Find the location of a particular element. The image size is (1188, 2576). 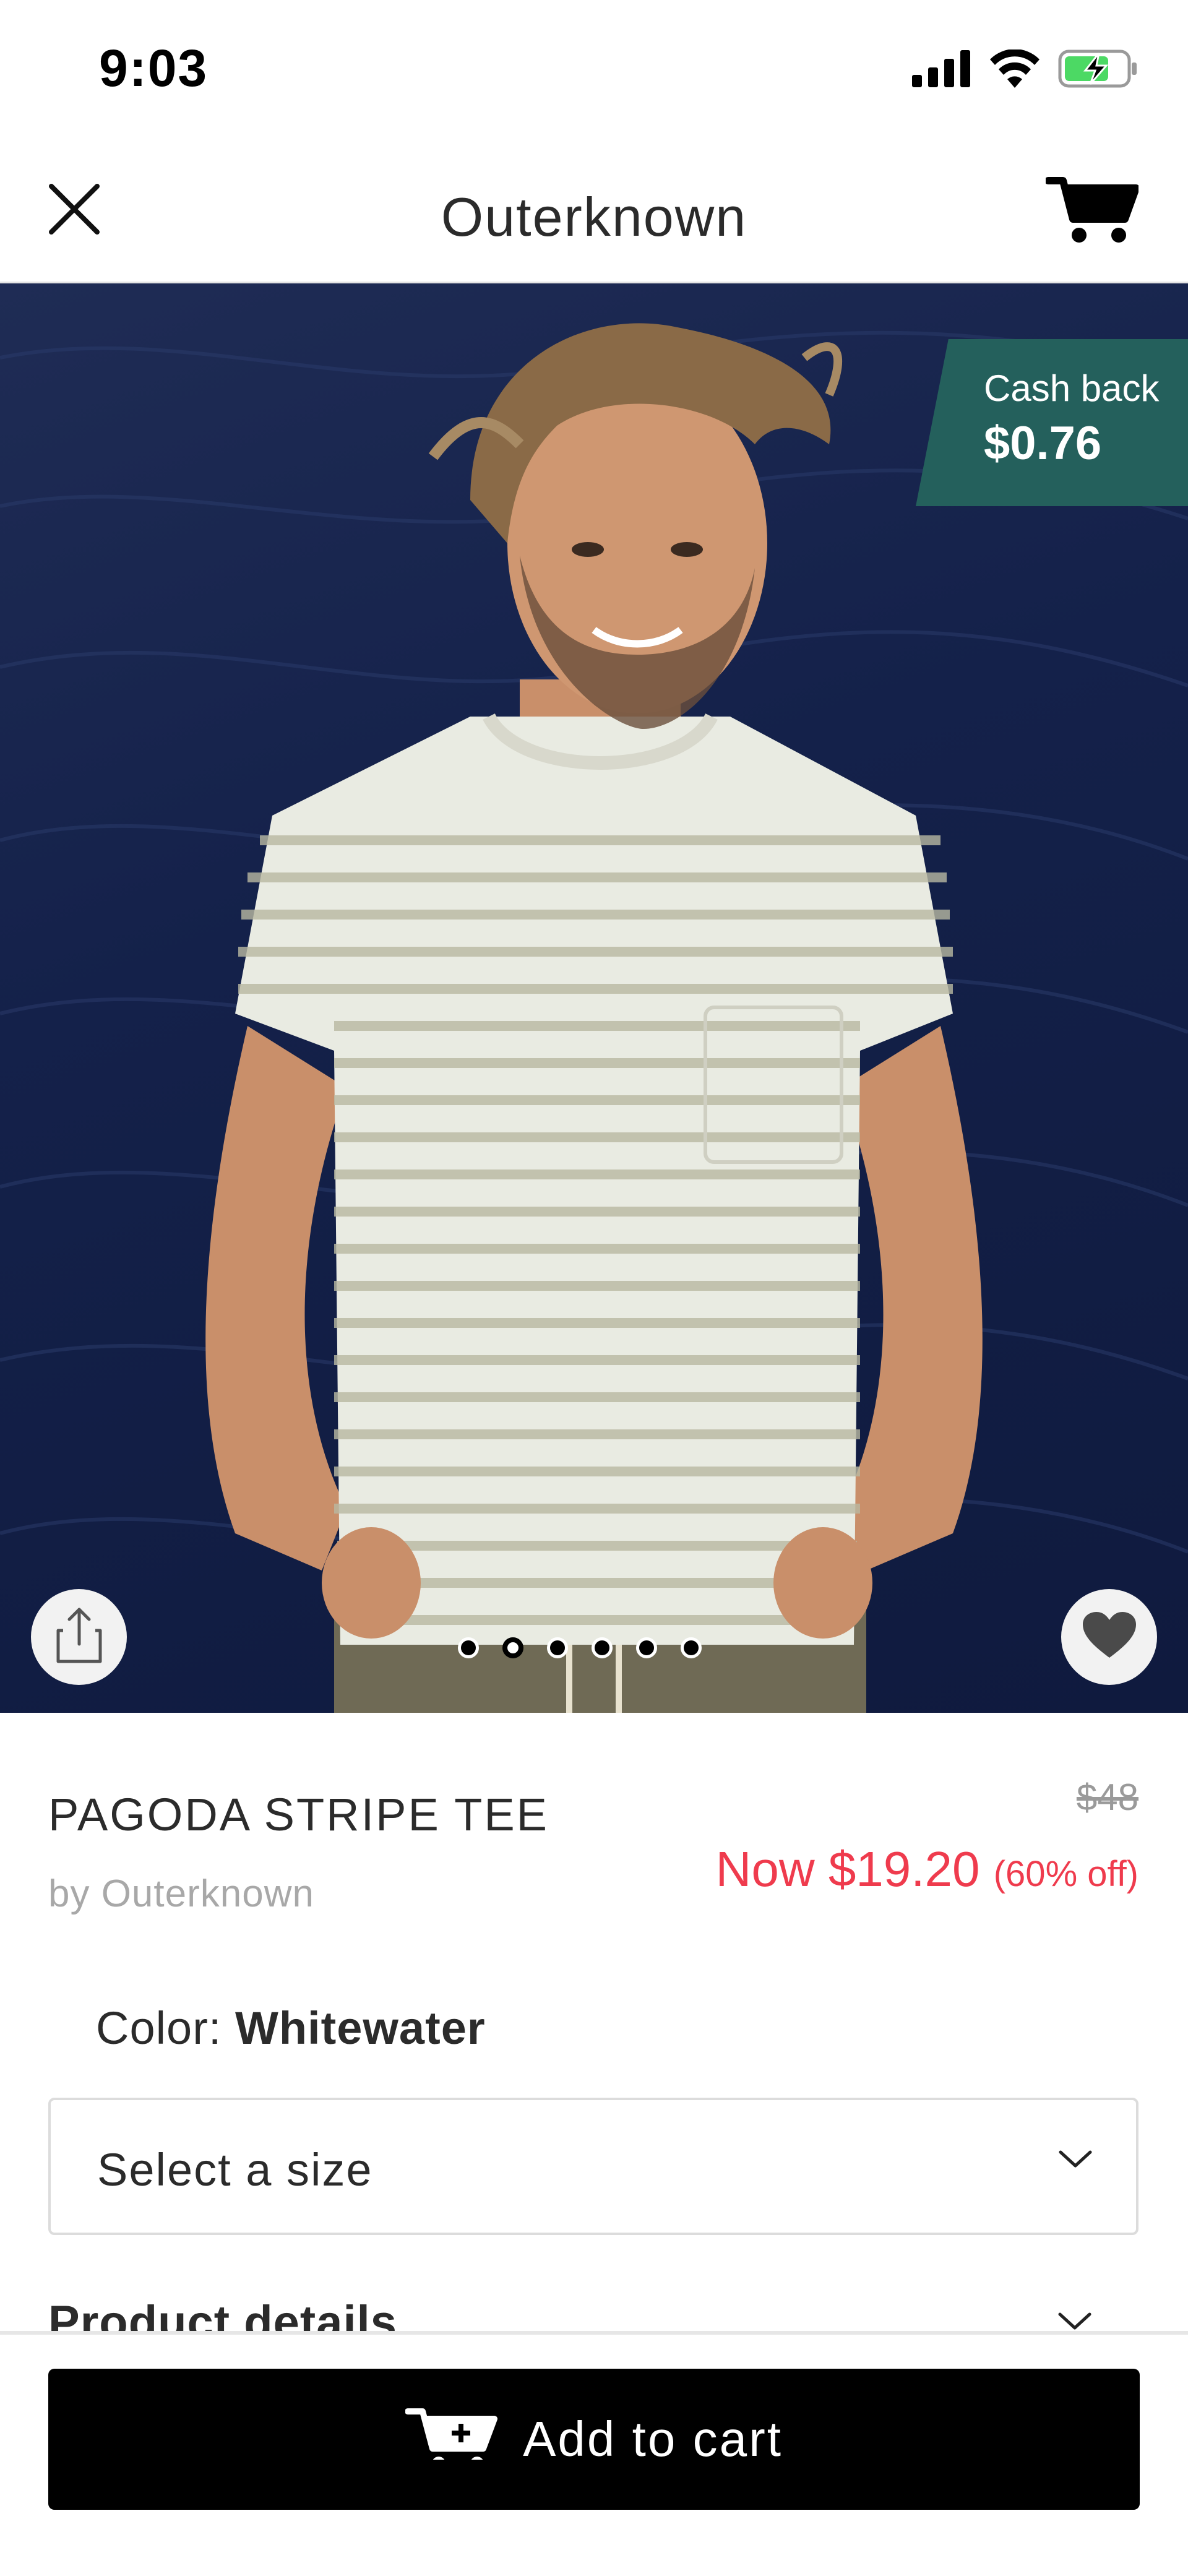

product-name: PAGODA STRIPE TEE is located at coordinates (298, 1814).